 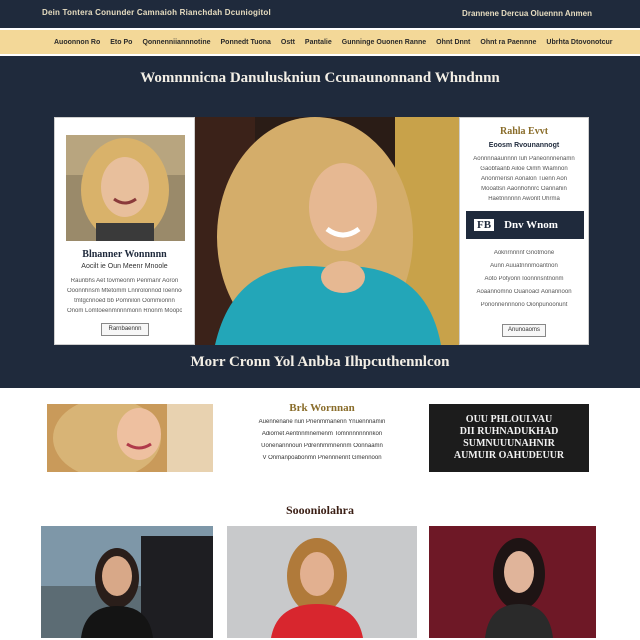 I want to click on info-text-line: Aoaannomno Ouanoacl Aonannoon, so click(x=524, y=292).